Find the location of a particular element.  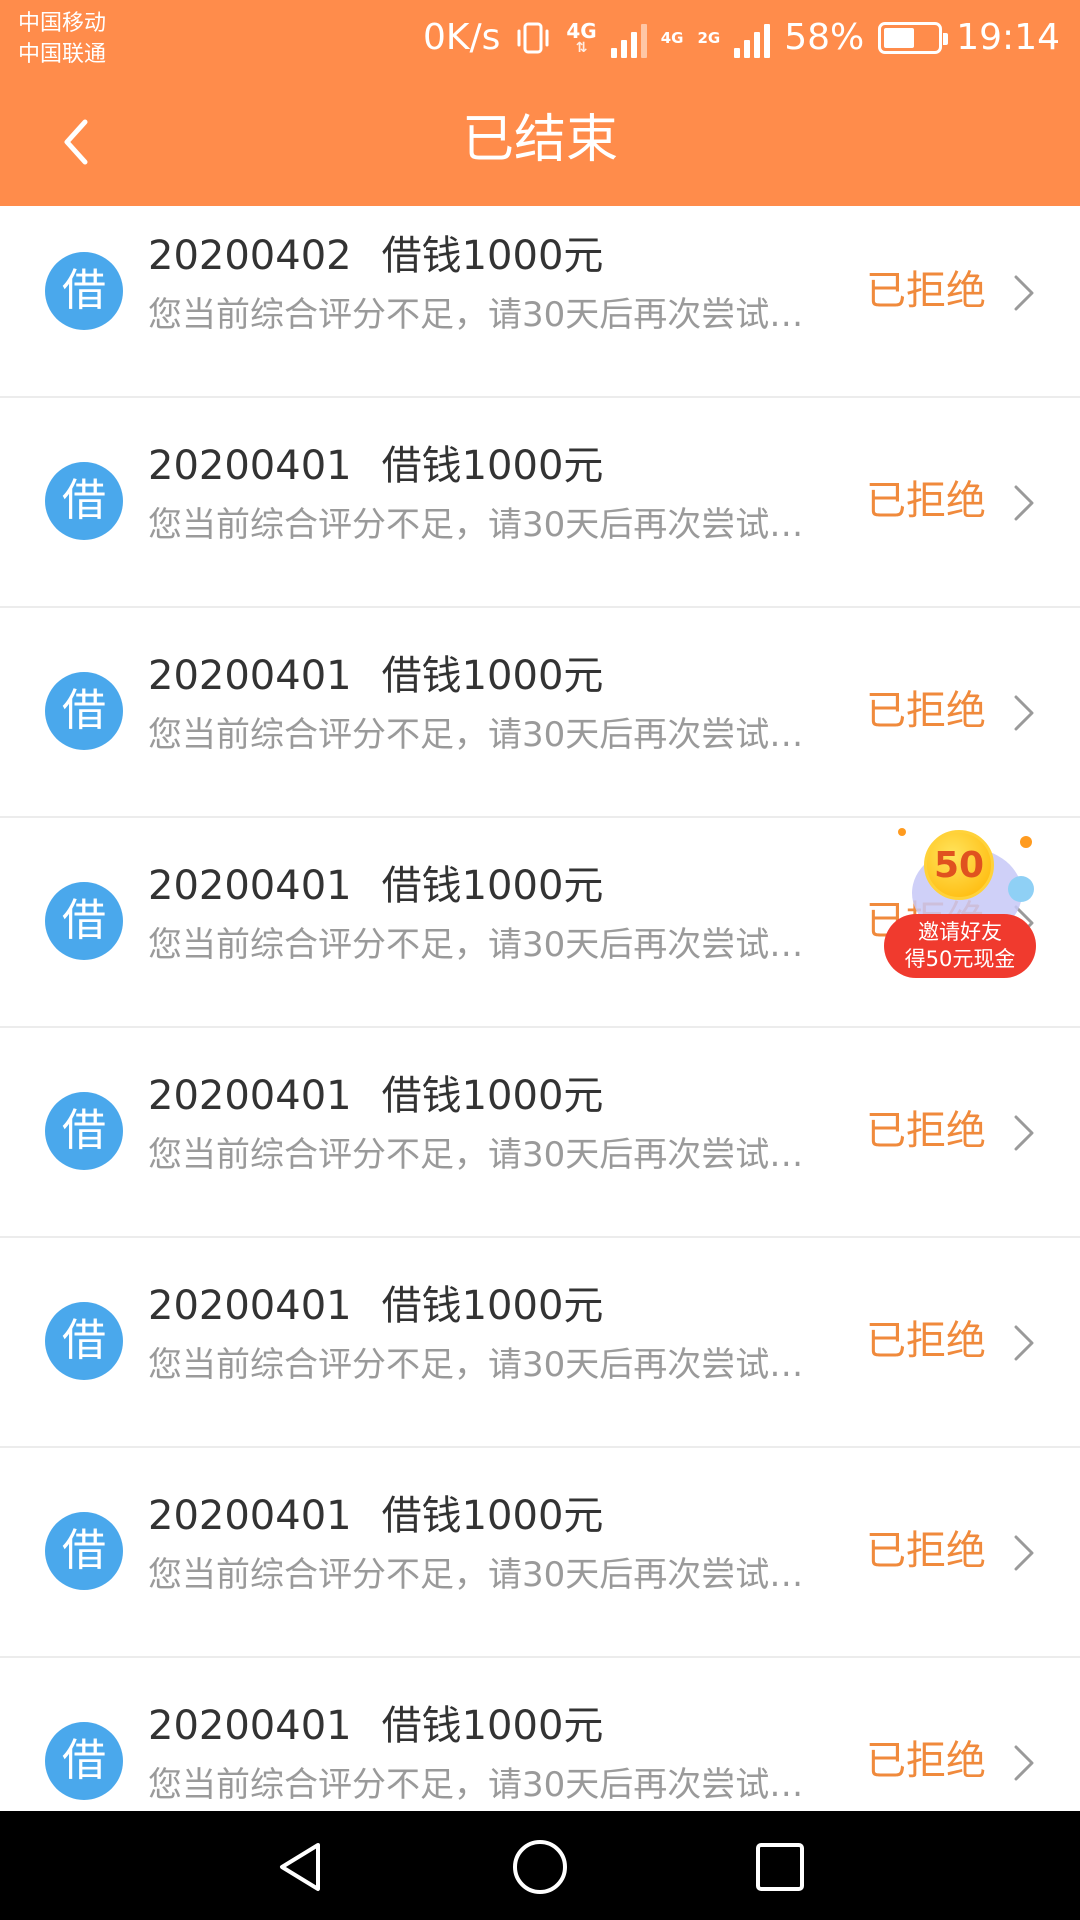

battery-fill is located at coordinates (899, 38).